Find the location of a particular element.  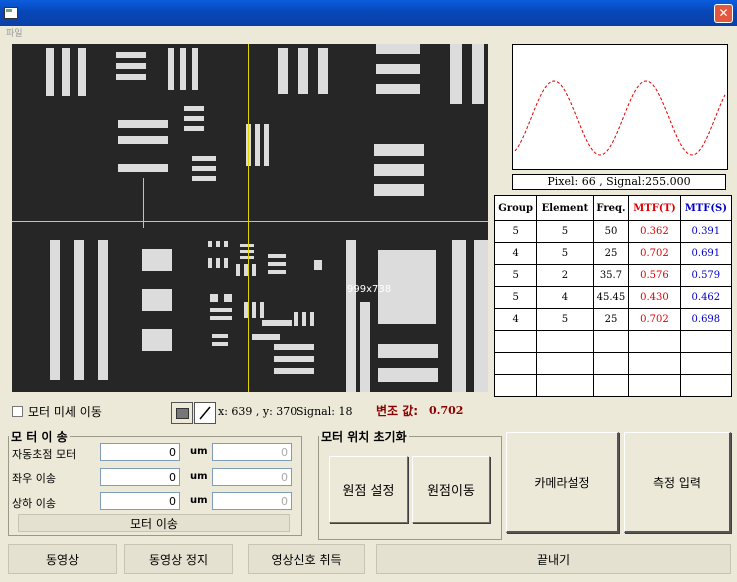

cell-freq: 50 is located at coordinates (611, 231).